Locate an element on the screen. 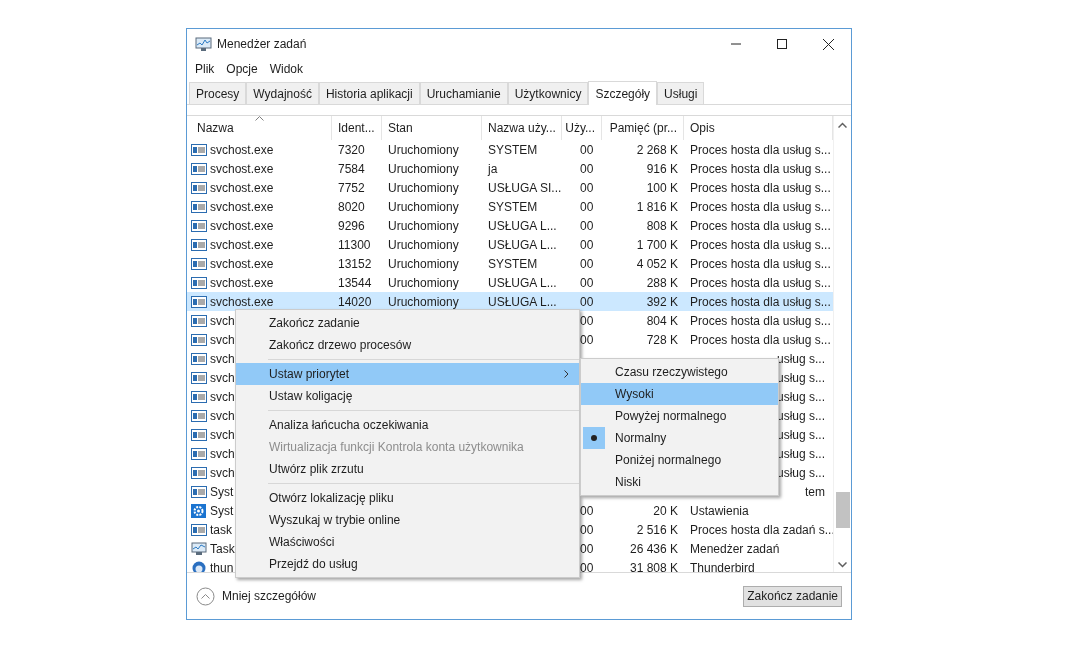 The image size is (1073, 657). column-header: Stan is located at coordinates (432, 128).